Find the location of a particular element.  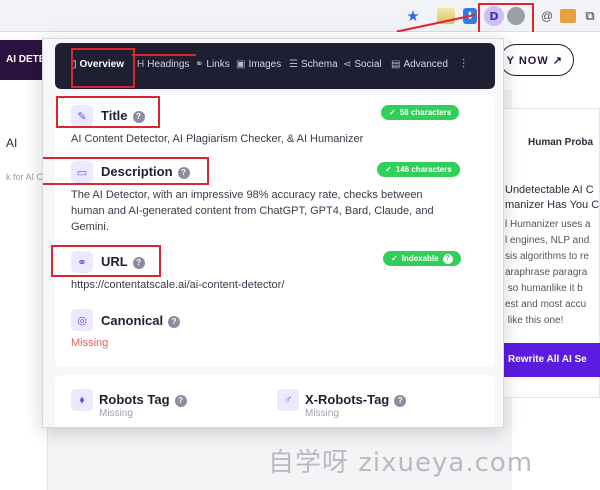

shop-extension-icon is located at coordinates (568, 16).